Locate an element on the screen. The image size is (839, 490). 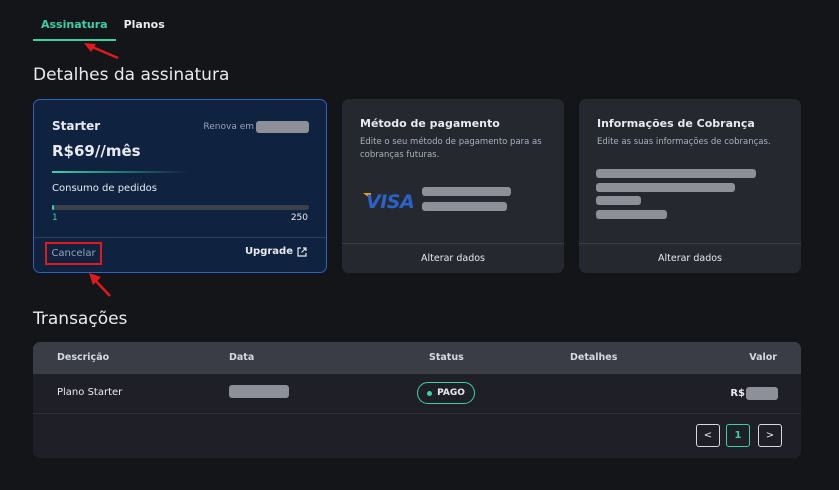
payment-card-footer: Alterar dados is located at coordinates (453, 258).